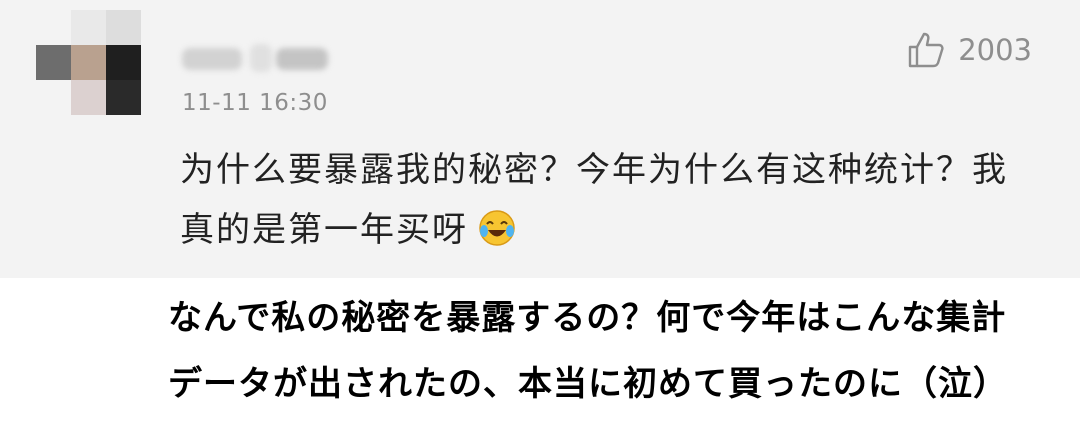 Image resolution: width=1080 pixels, height=429 pixels. I want to click on laughing-crying-emoji-icon, so click(497, 236).